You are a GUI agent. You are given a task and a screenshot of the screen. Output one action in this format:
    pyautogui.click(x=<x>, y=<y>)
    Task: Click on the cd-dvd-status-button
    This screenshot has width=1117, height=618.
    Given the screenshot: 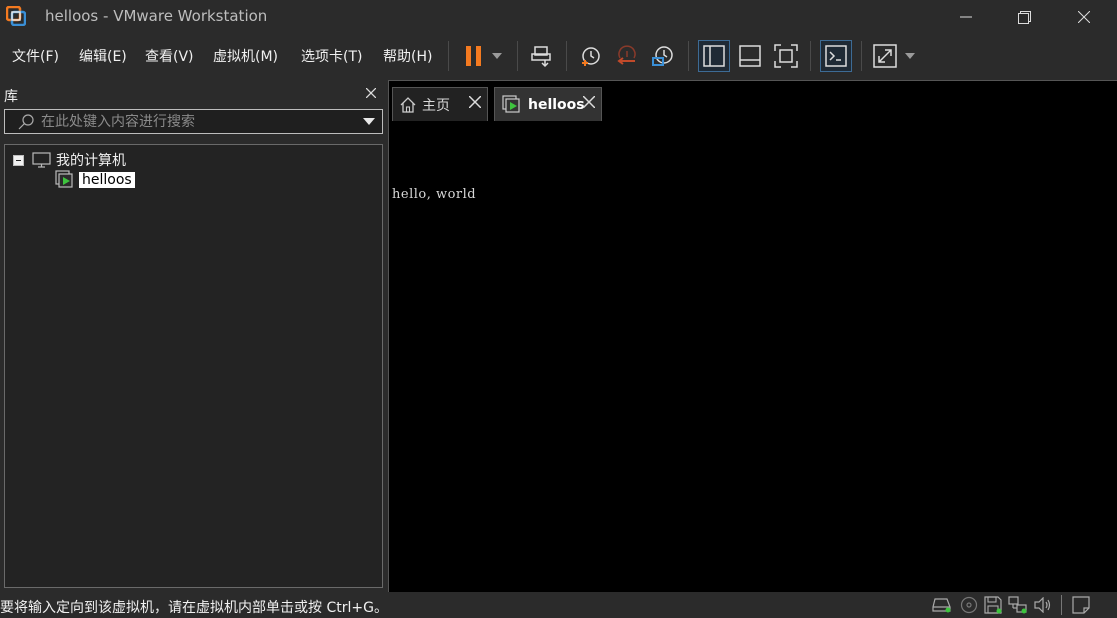 What is the action you would take?
    pyautogui.click(x=969, y=605)
    